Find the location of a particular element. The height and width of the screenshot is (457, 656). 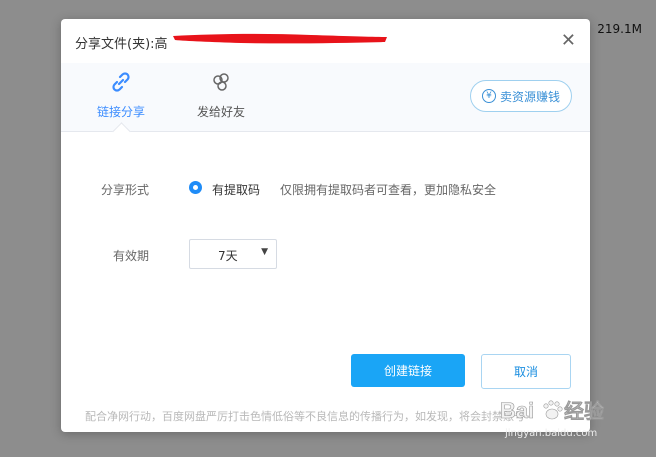

redaction-scribble is located at coordinates (280, 38).